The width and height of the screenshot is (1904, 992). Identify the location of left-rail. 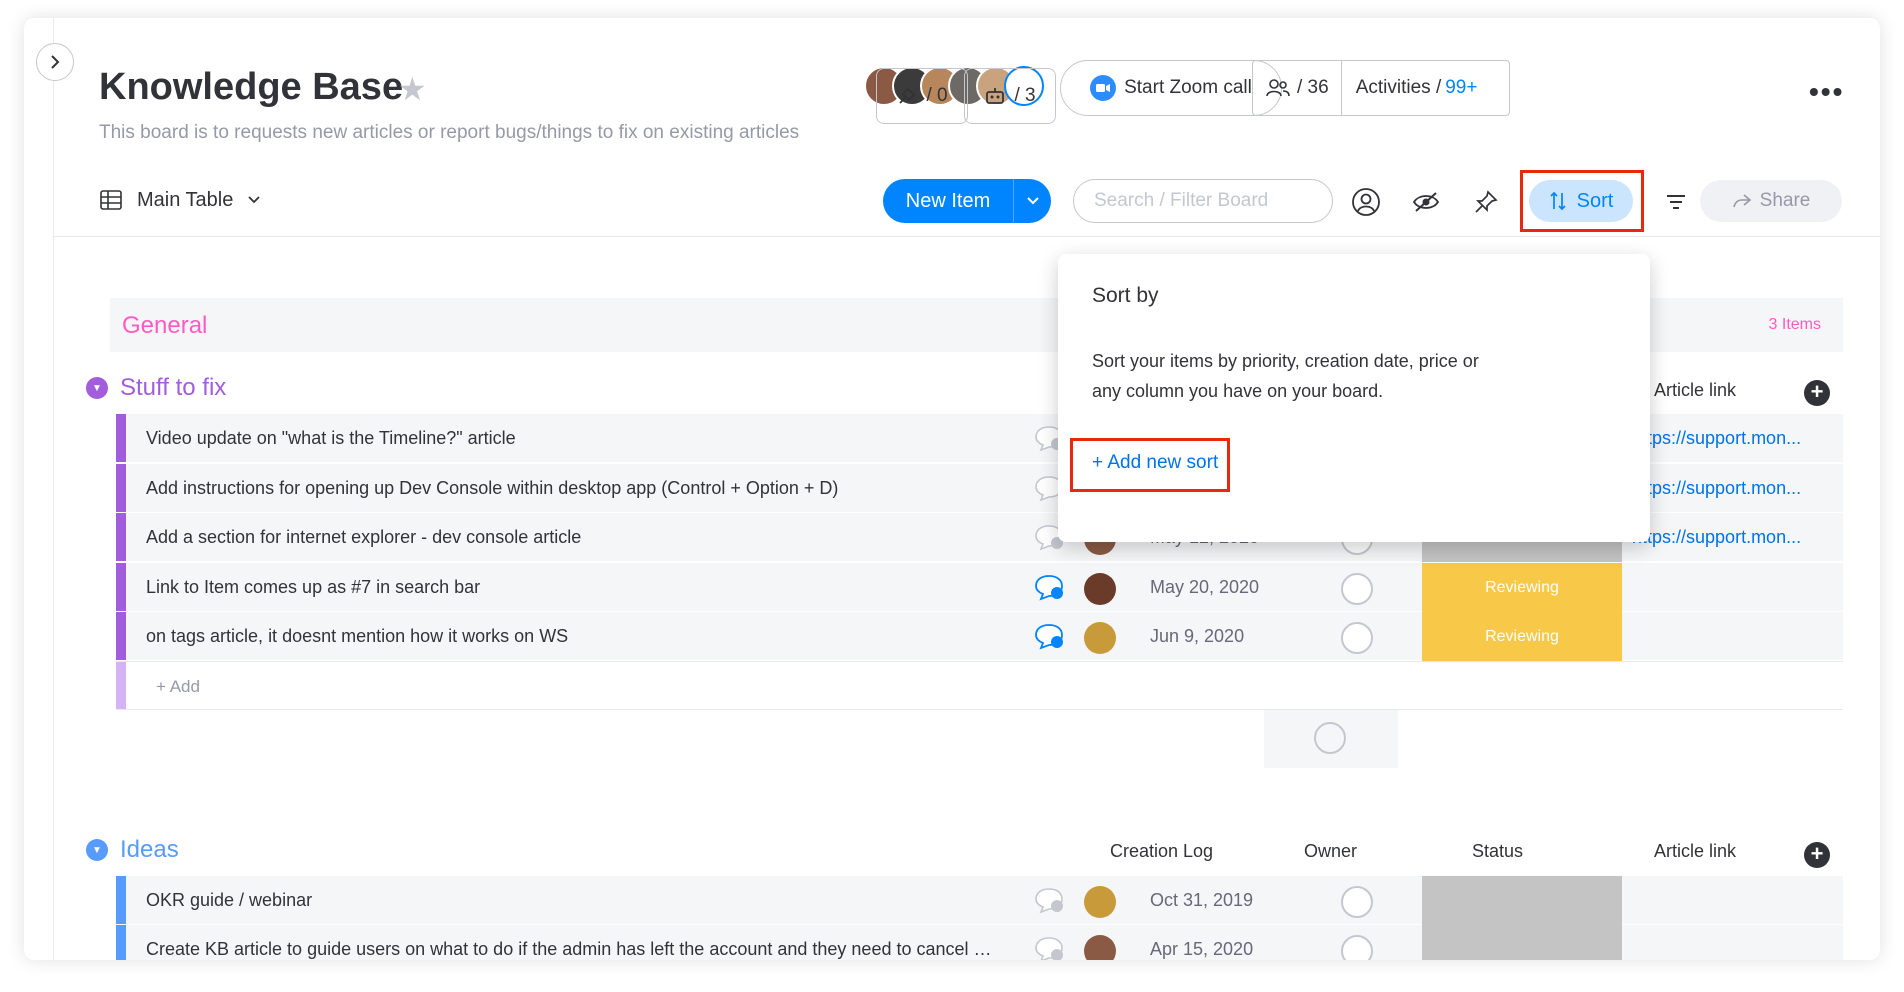
(39, 489).